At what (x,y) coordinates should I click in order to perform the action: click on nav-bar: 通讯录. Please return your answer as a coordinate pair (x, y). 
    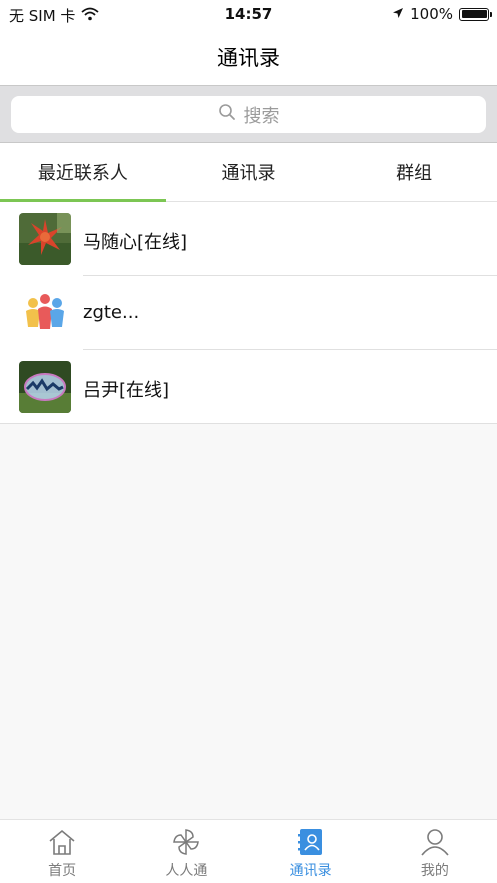
    Looking at the image, I should click on (248, 56).